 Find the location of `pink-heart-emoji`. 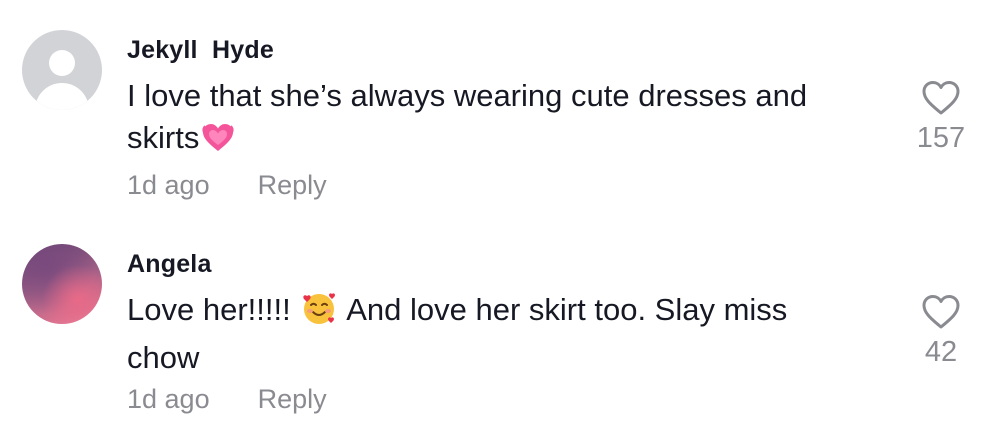

pink-heart-emoji is located at coordinates (218, 143).